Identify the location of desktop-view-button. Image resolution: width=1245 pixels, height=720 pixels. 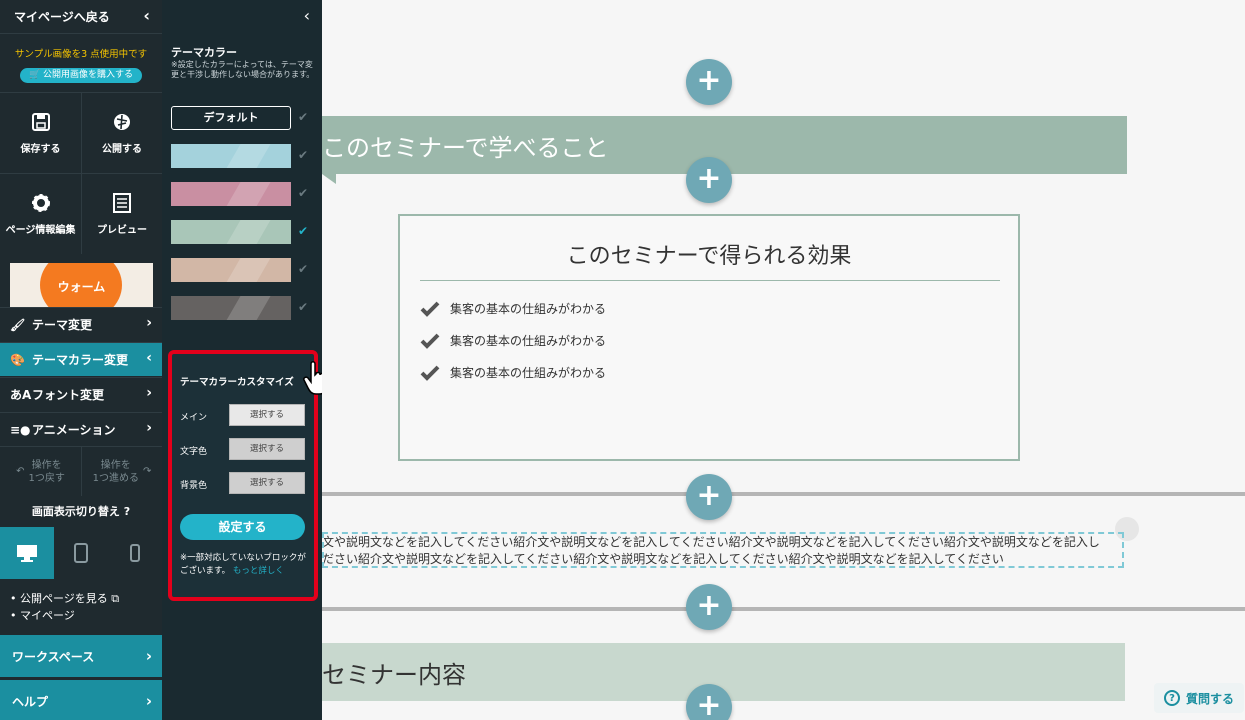
(27, 553).